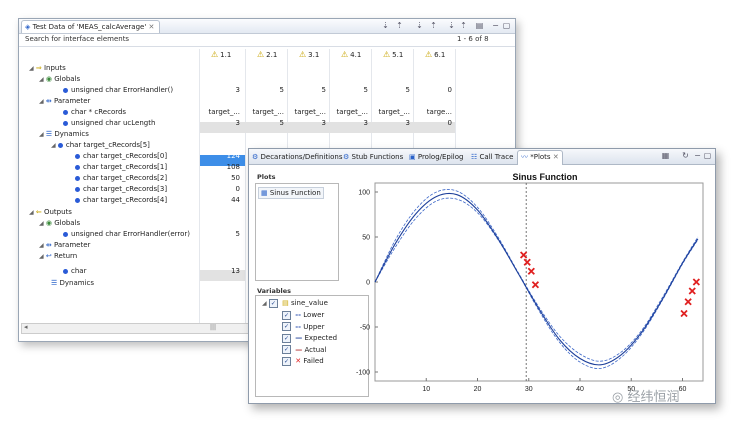 Image resolution: width=740 pixels, height=427 pixels. Describe the element at coordinates (373, 157) in the screenshot. I see `tab-stub-functions: ⚙ Stub Functions` at that location.